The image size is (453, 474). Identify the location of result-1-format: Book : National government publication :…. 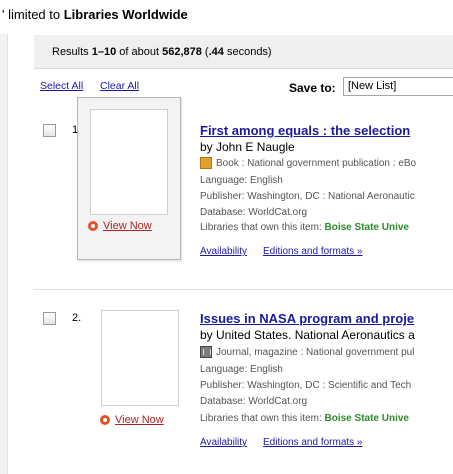
(308, 163).